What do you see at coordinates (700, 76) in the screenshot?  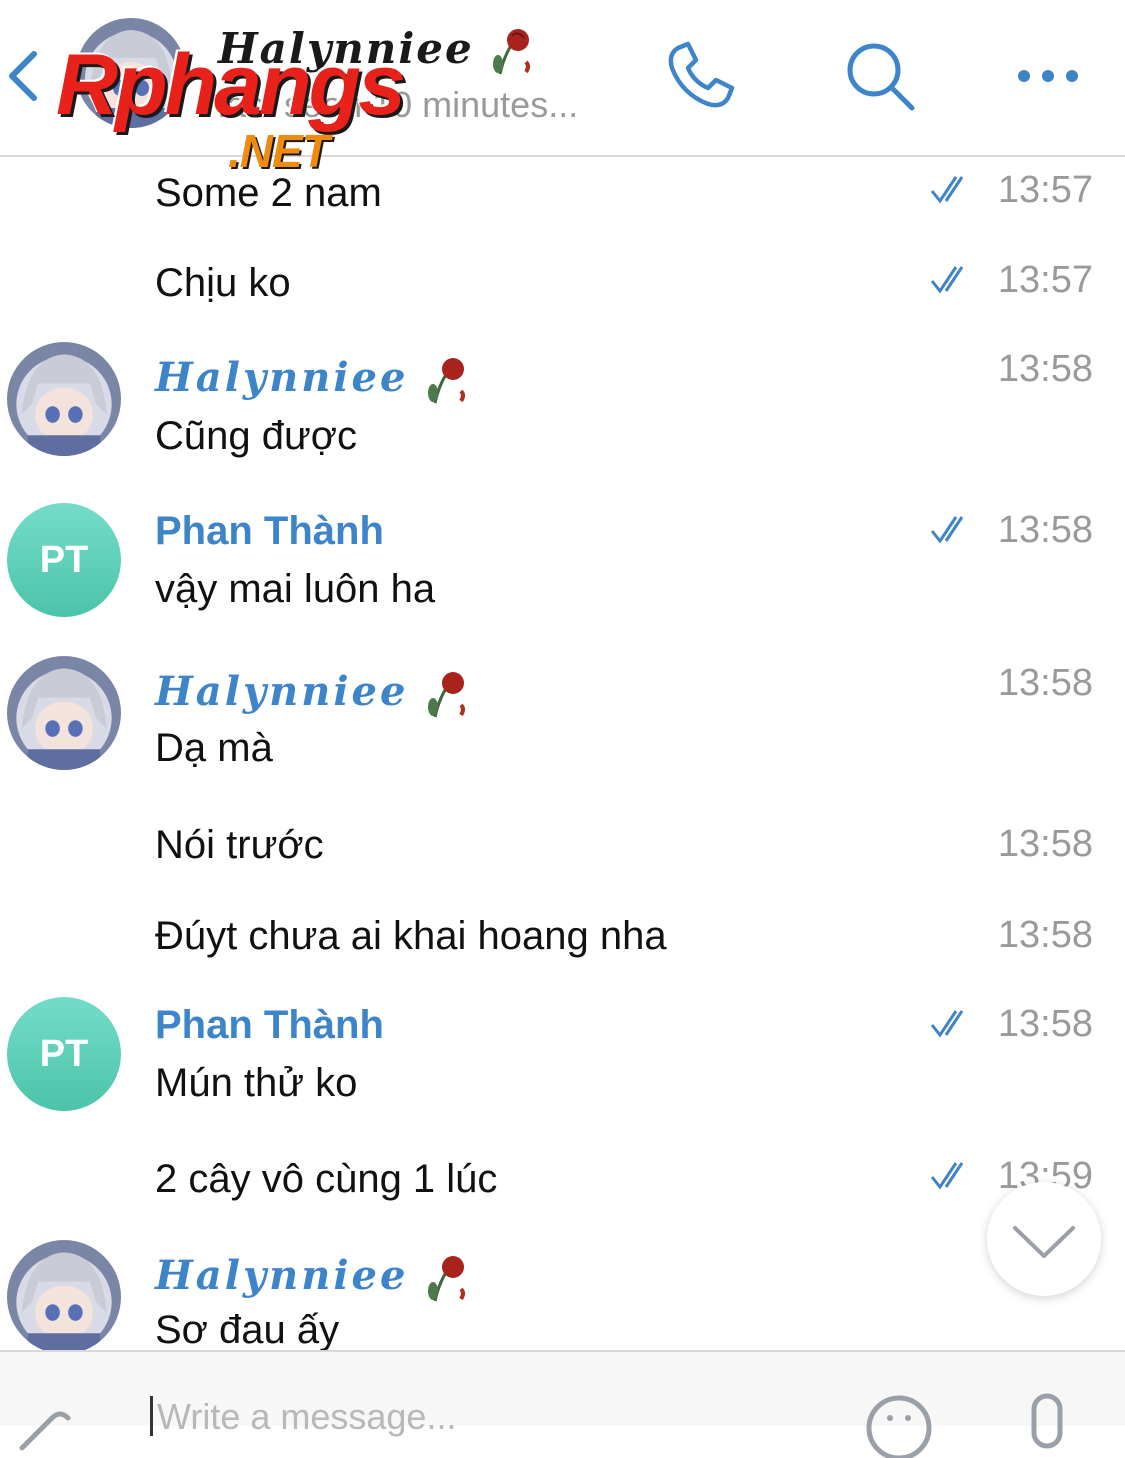 I see `phone-icon` at bounding box center [700, 76].